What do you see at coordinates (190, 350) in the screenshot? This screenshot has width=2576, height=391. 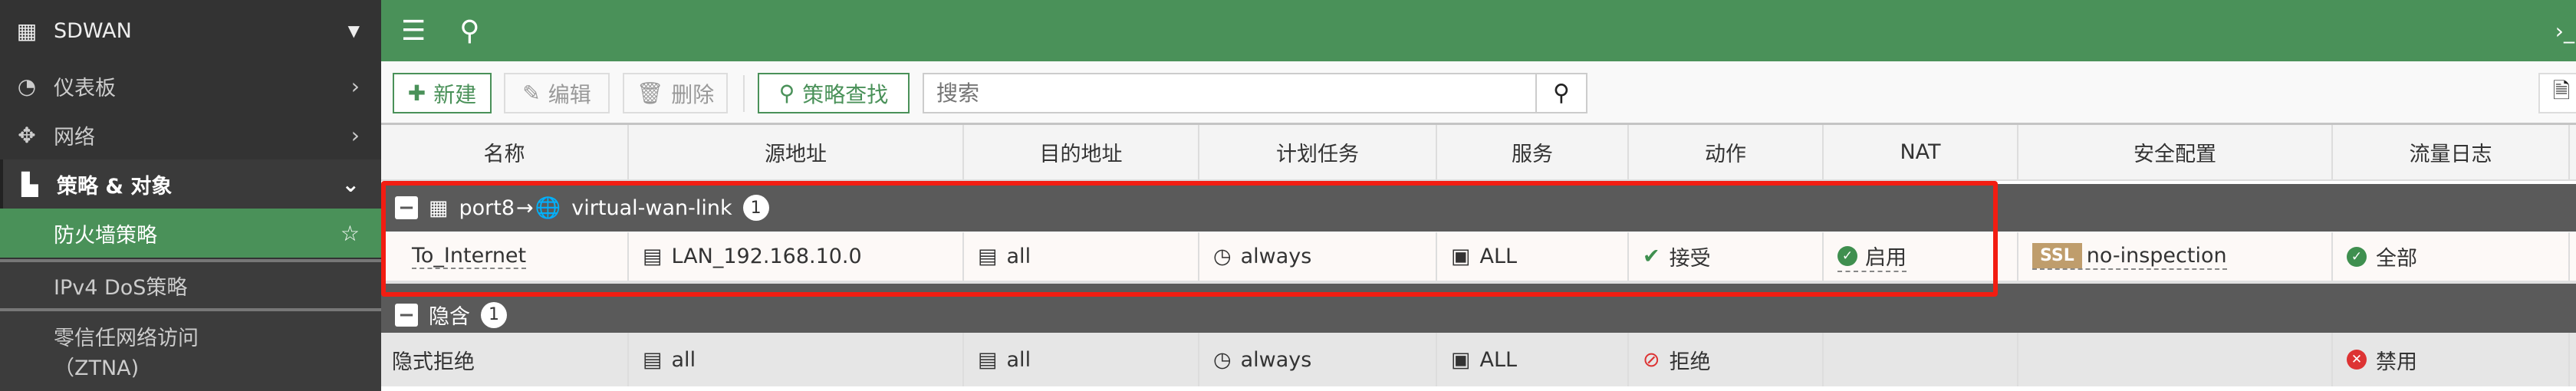 I see `sidebar-item-ztna: 零信任网络访问 （ZTNA)` at bounding box center [190, 350].